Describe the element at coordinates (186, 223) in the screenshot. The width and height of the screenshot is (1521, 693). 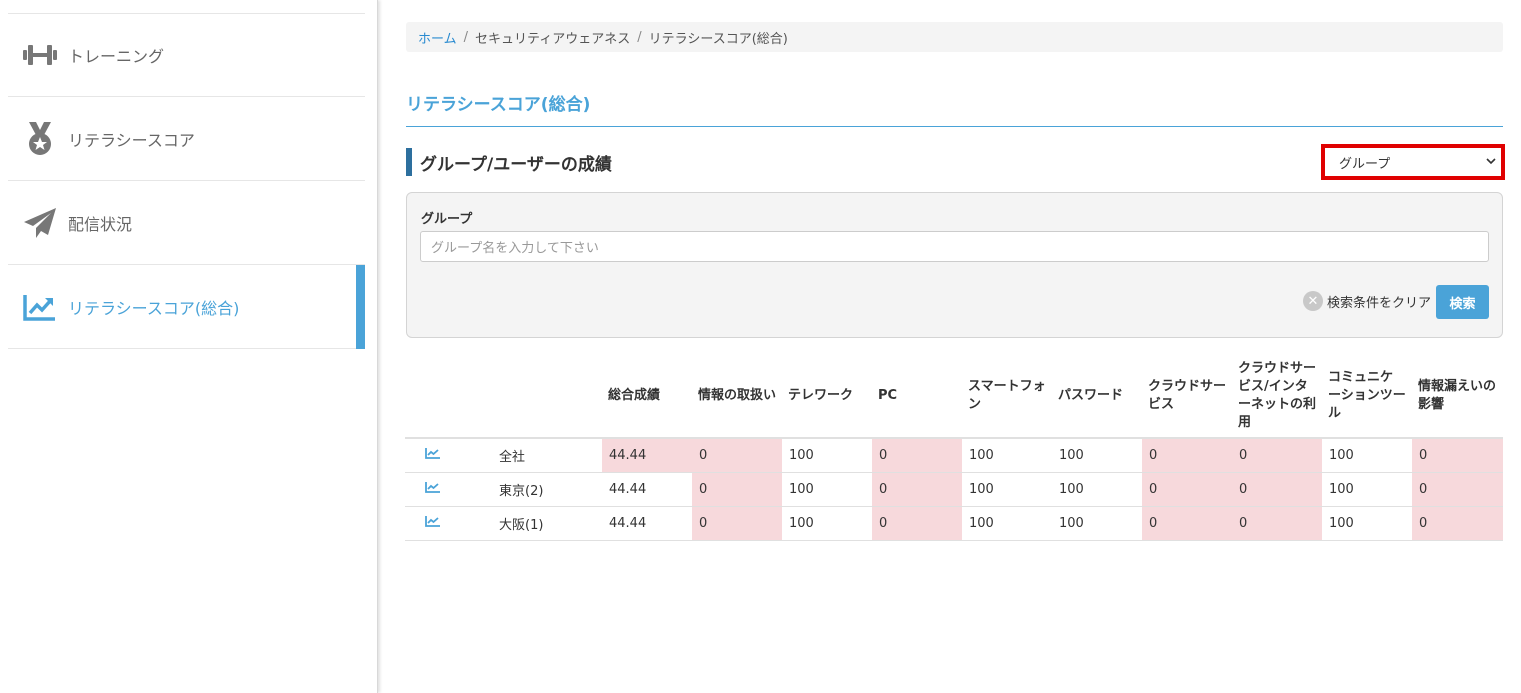
I see `sidebar-item-delivery-status: 配信状況` at that location.